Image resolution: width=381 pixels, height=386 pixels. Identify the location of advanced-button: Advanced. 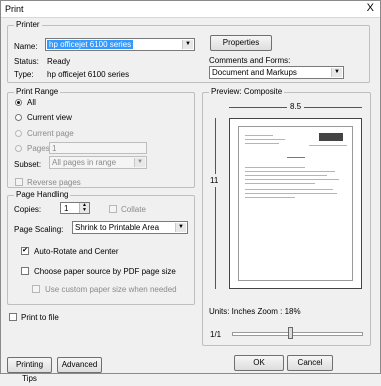
(79, 365).